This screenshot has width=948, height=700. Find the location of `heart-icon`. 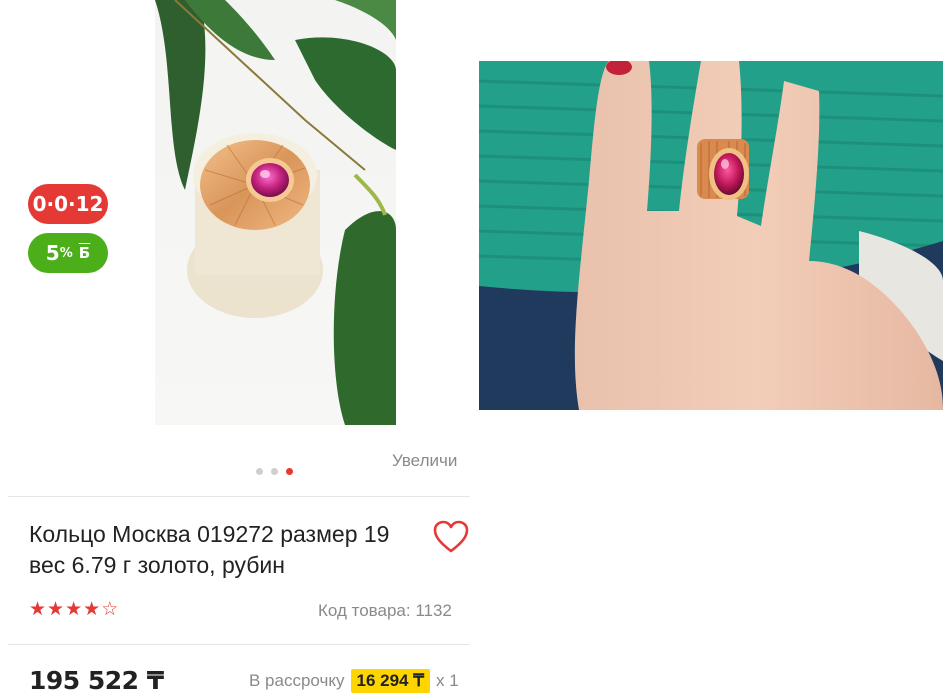

heart-icon is located at coordinates (451, 537).